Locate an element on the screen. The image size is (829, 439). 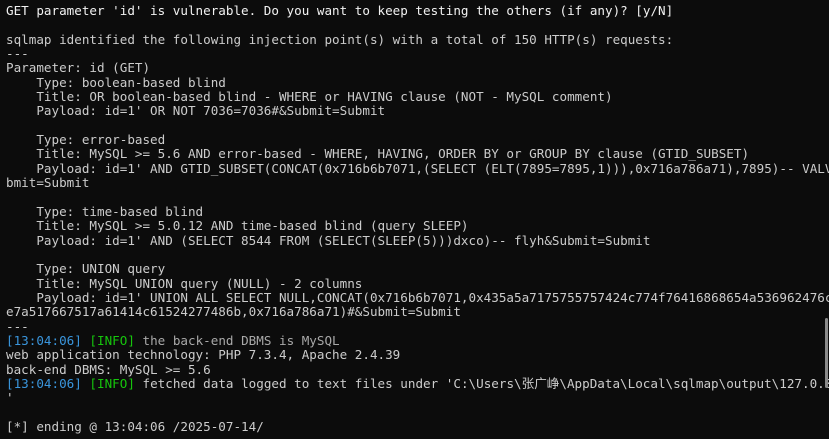
injection-type: Type: boolean-based blind is located at coordinates (116, 82).